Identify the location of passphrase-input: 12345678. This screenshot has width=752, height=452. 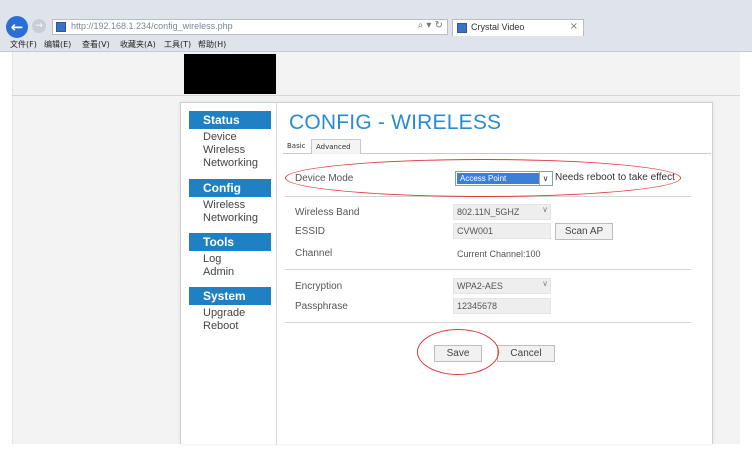
(502, 306).